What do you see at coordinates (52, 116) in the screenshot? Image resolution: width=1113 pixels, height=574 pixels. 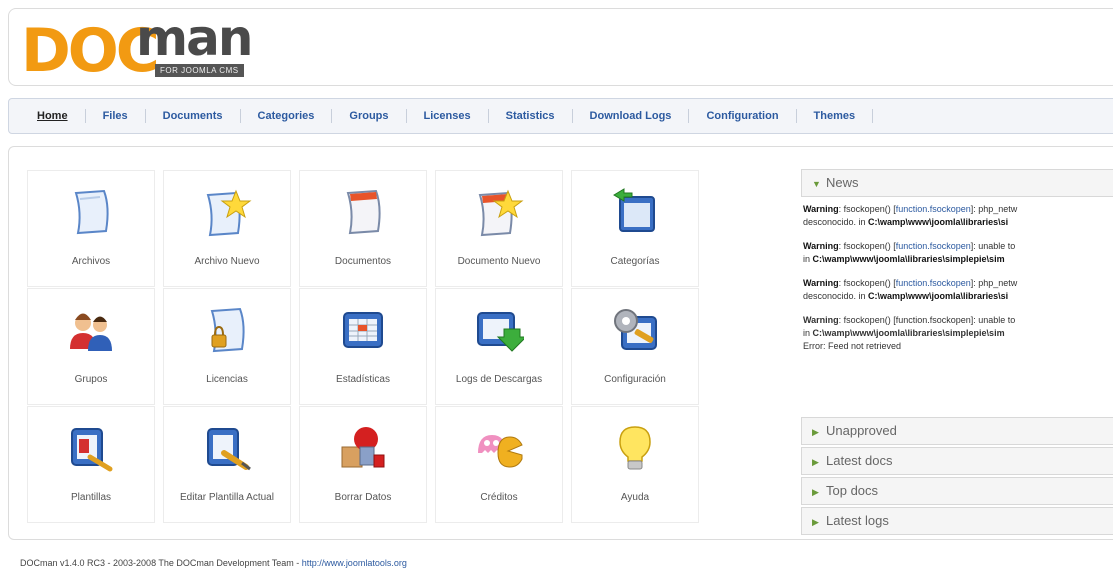 I see `menu-home: Home` at bounding box center [52, 116].